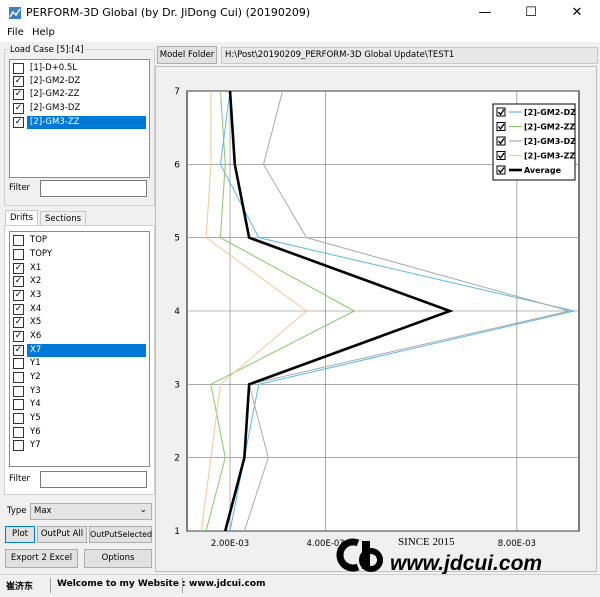 The height and width of the screenshot is (597, 600). What do you see at coordinates (300, 34) in the screenshot?
I see `menu-bar: File Help` at bounding box center [300, 34].